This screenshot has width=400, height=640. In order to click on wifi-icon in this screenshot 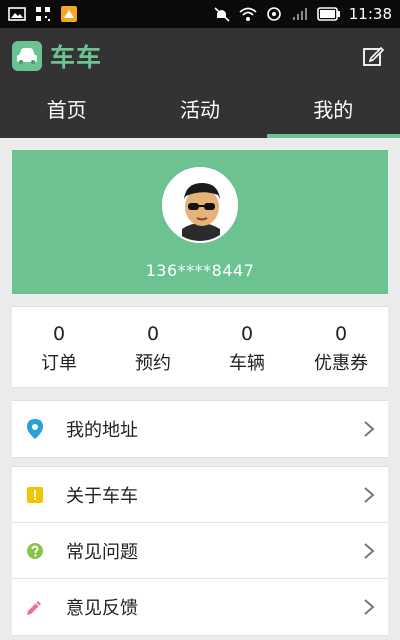, I will do `click(248, 14)`.